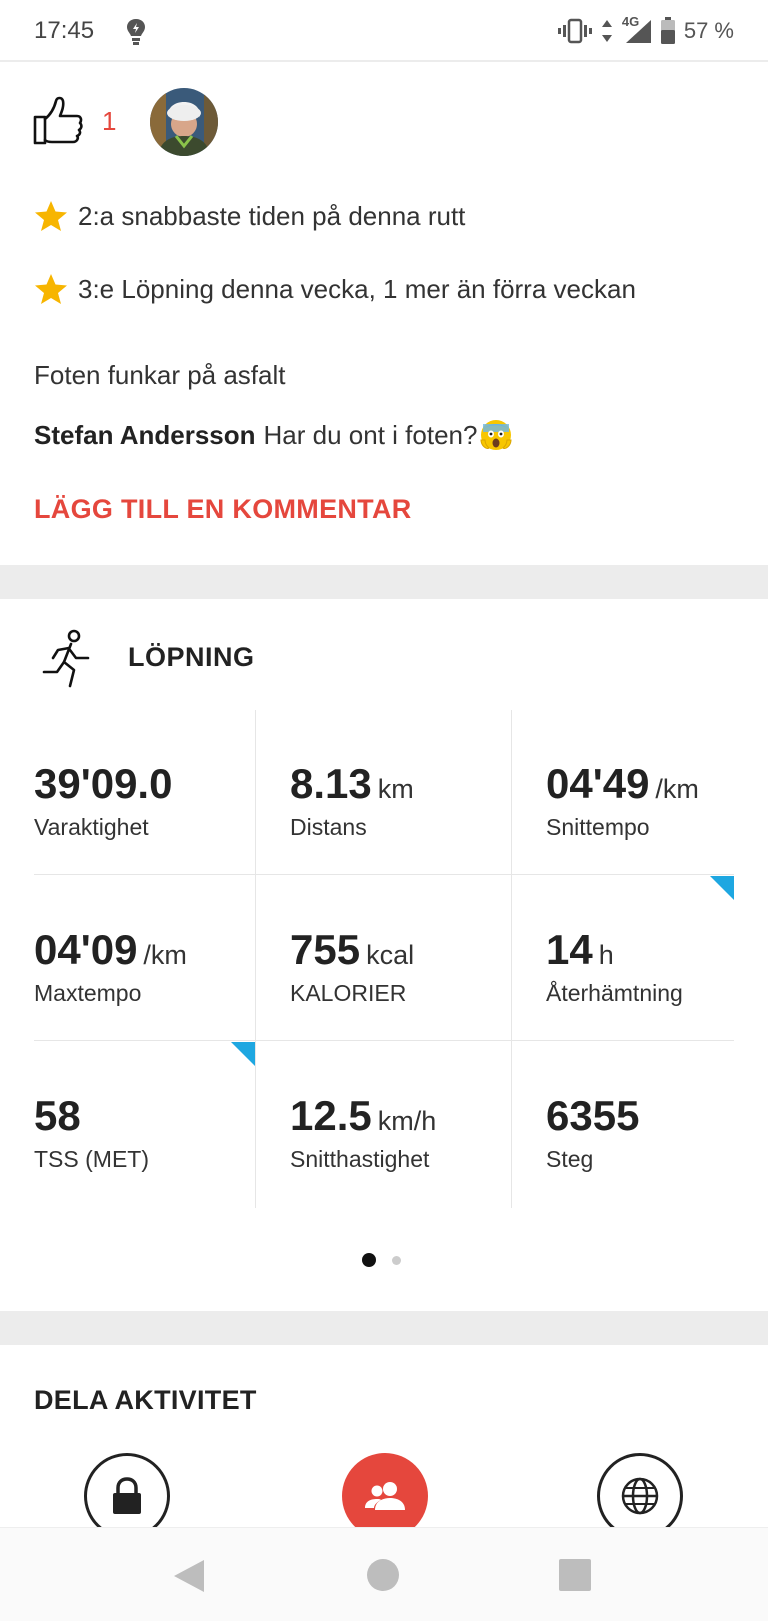 This screenshot has height=1621, width=768. I want to click on achievement-text: 2:a snabbaste tiden på denna rutt, so click(272, 215).